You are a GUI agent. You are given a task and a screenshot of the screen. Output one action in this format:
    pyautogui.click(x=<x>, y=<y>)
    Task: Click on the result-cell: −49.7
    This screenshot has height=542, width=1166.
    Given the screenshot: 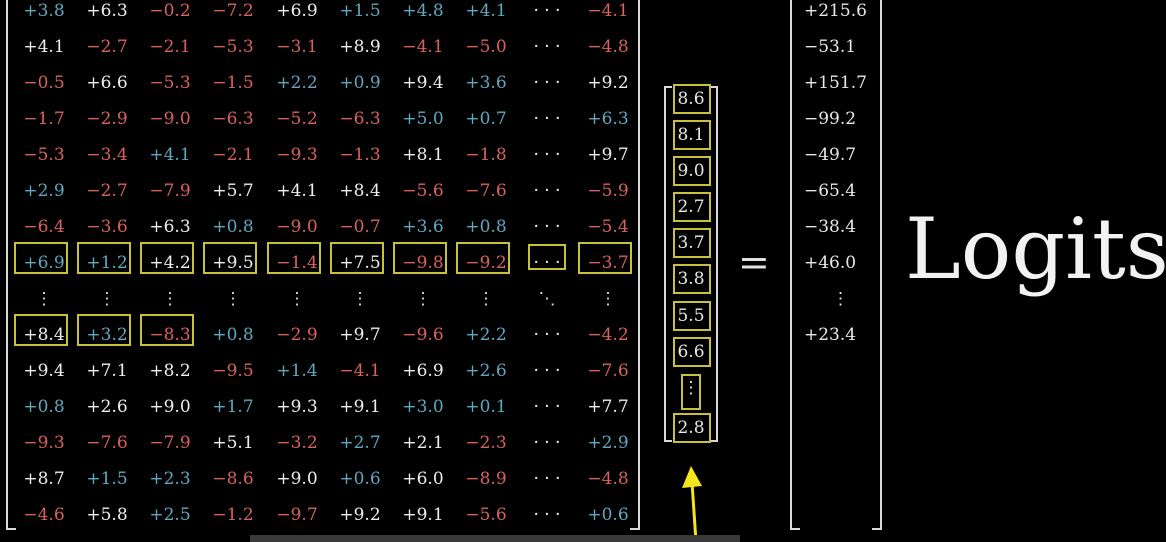 What is the action you would take?
    pyautogui.click(x=830, y=155)
    